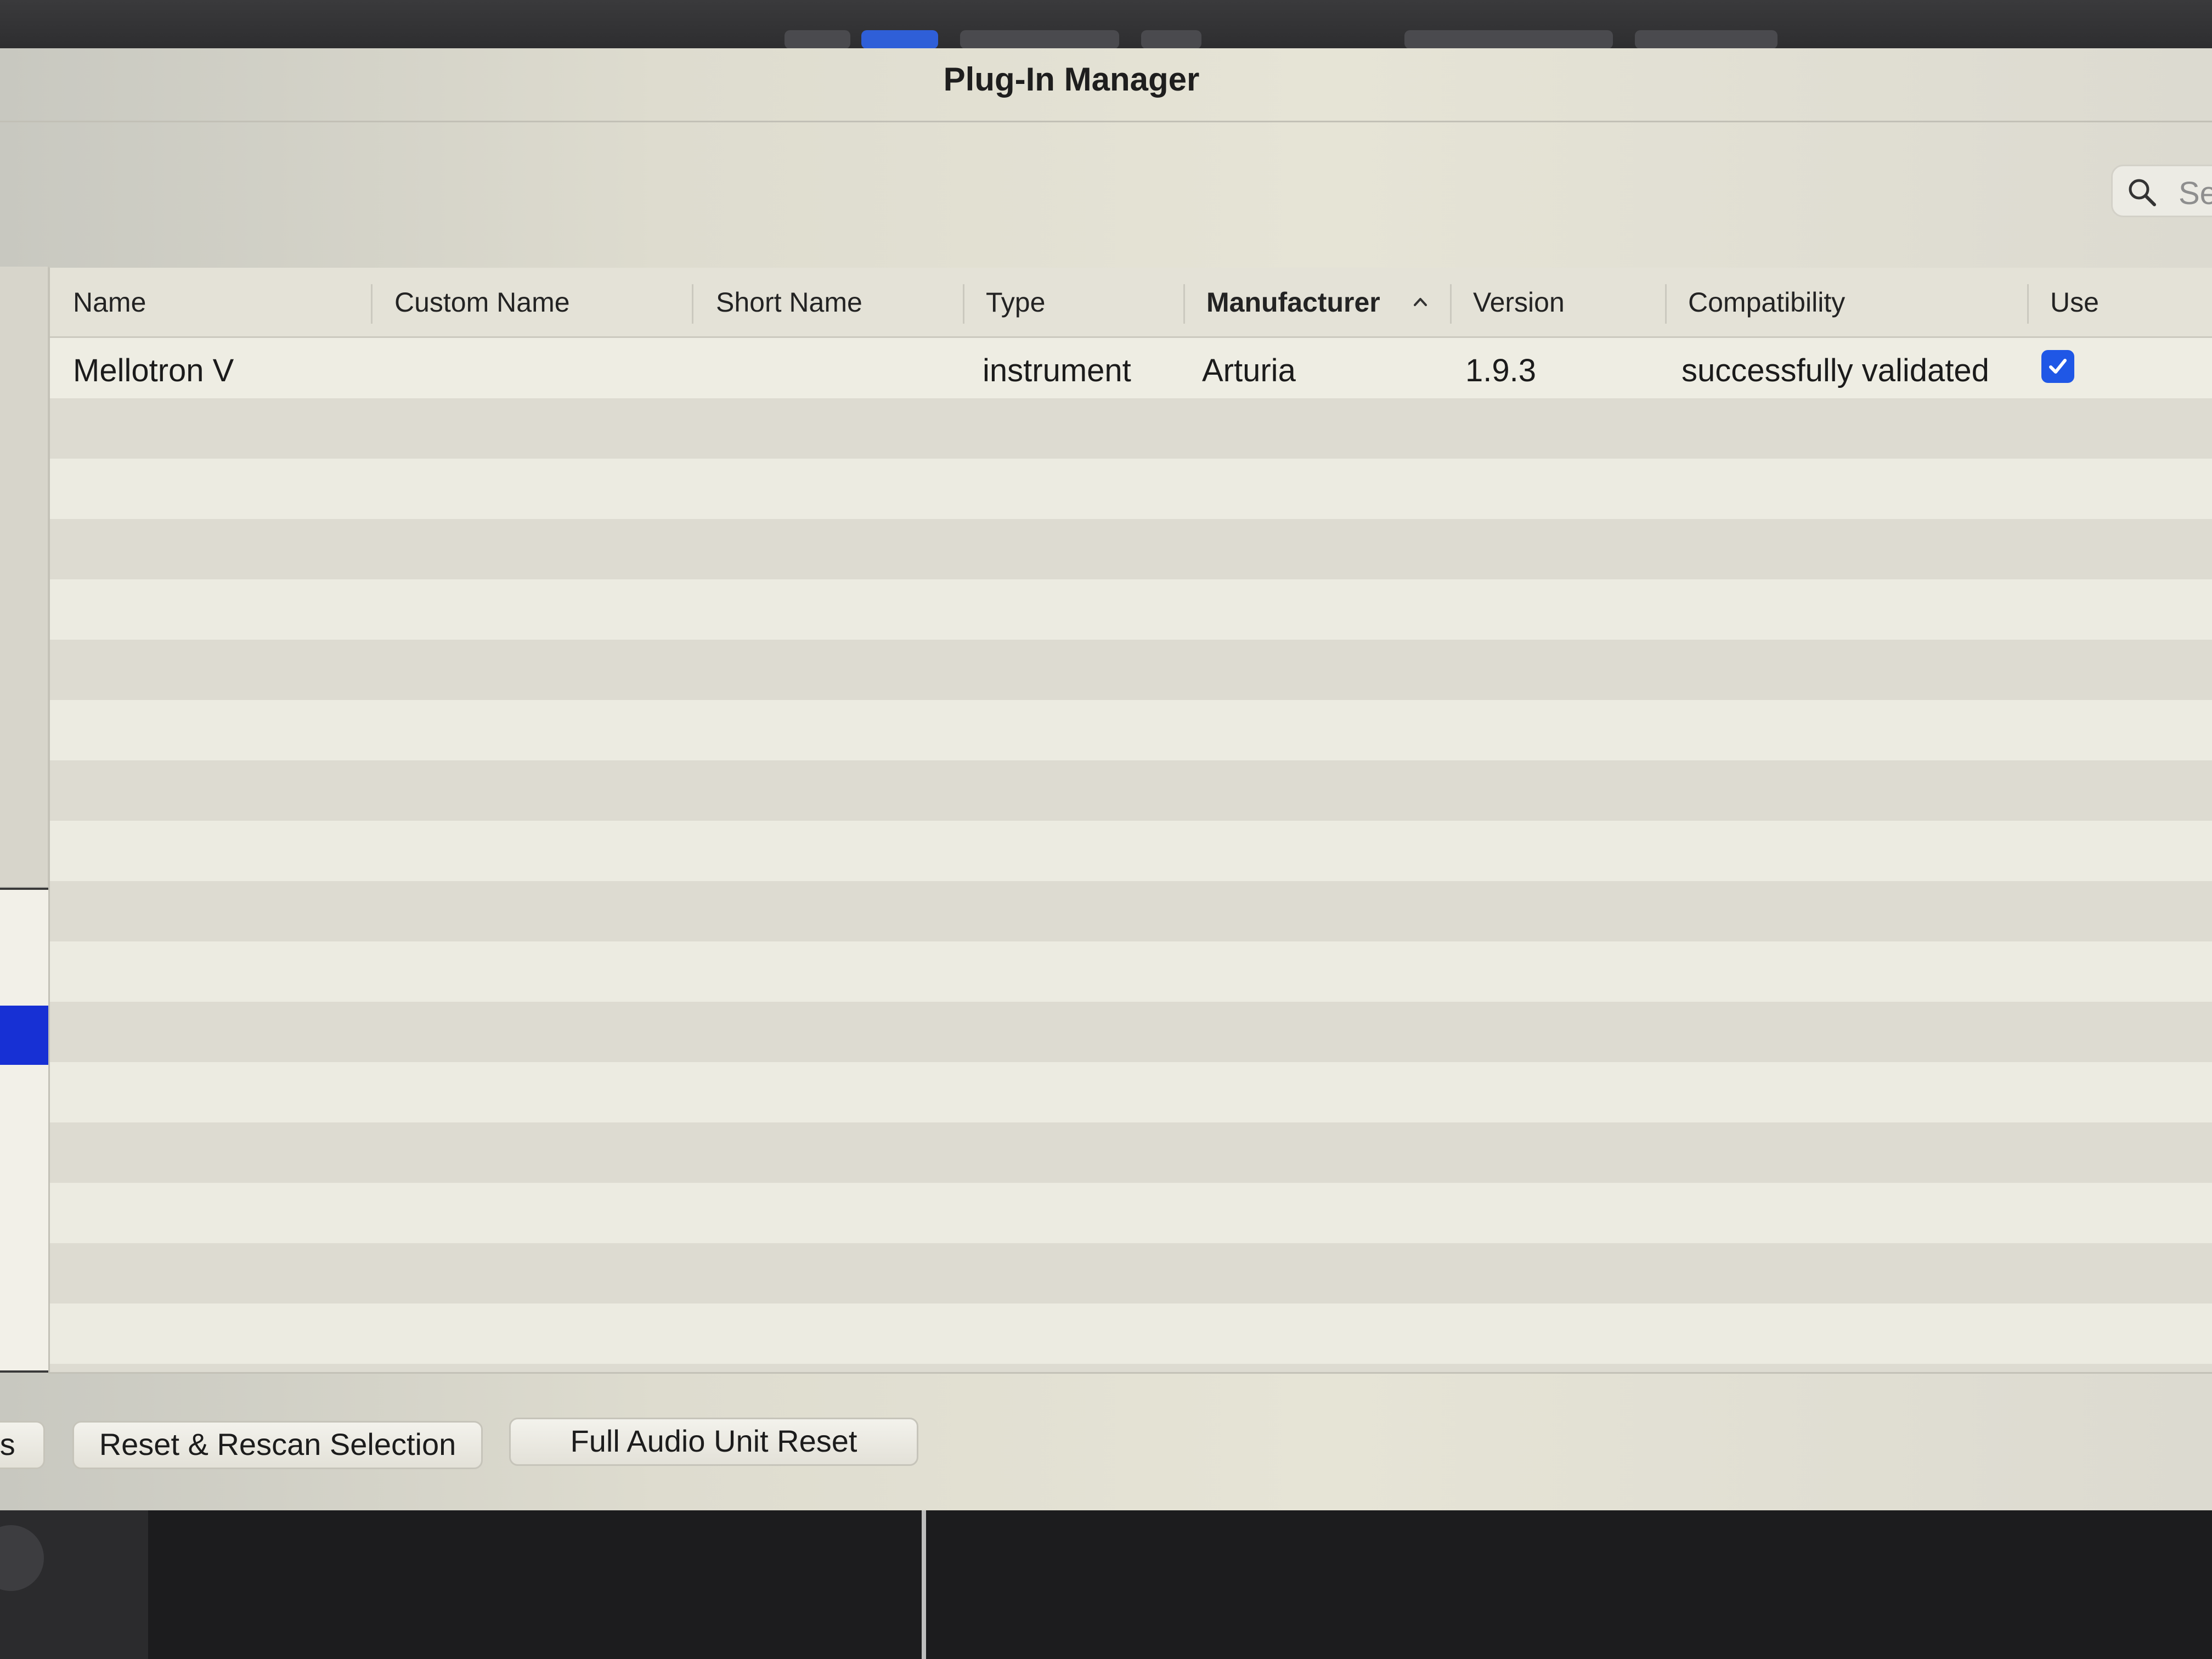  What do you see at coordinates (110, 302) in the screenshot?
I see `column-header-name: Name` at bounding box center [110, 302].